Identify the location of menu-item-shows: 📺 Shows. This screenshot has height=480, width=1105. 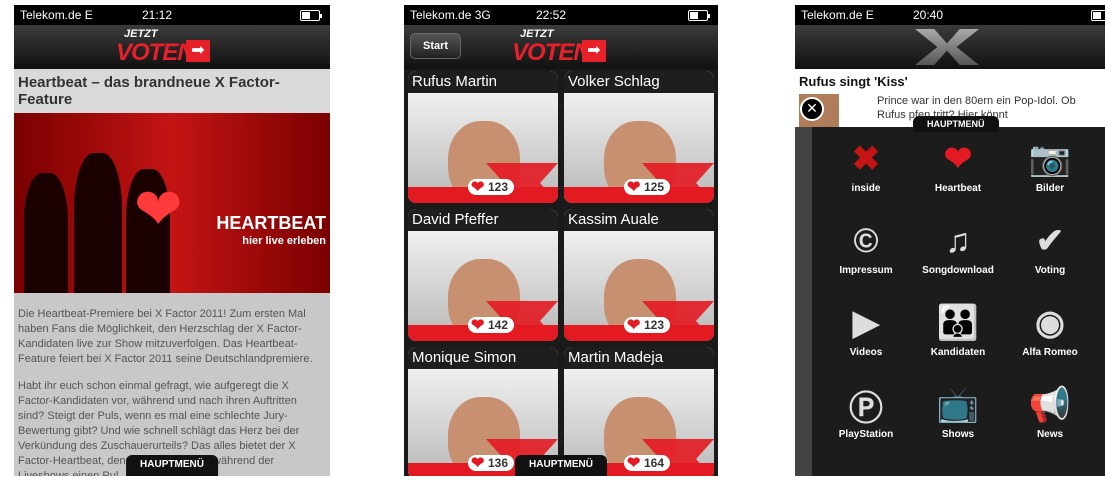
(958, 419).